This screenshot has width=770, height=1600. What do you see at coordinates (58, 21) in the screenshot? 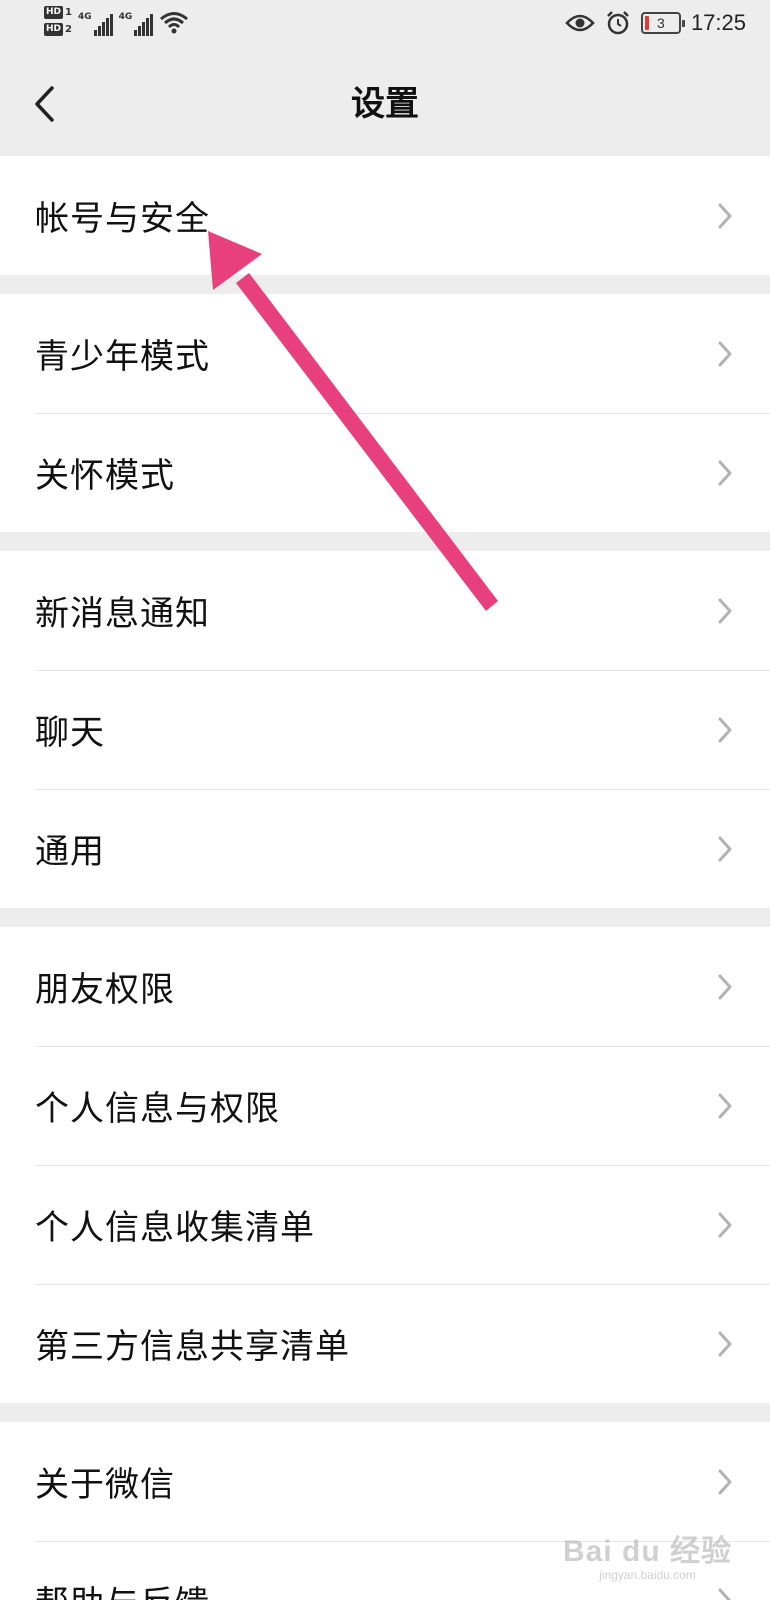
I see `hd-indicators: HD 1 HD 2` at bounding box center [58, 21].